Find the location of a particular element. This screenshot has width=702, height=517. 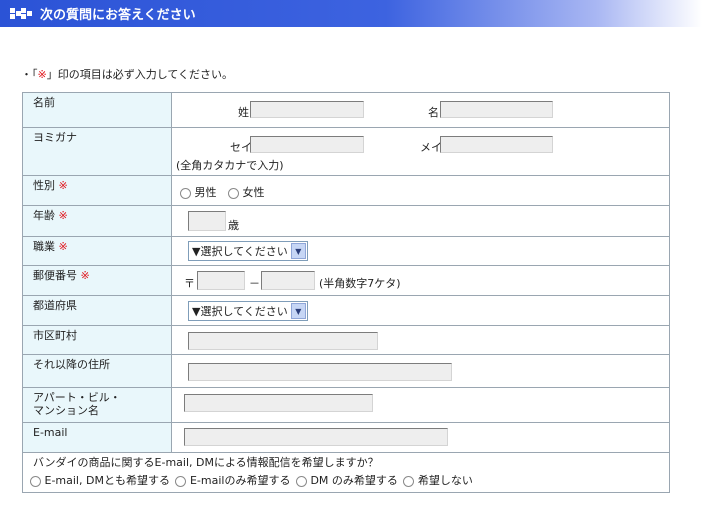

row-city: 市区町村 is located at coordinates (346, 340).